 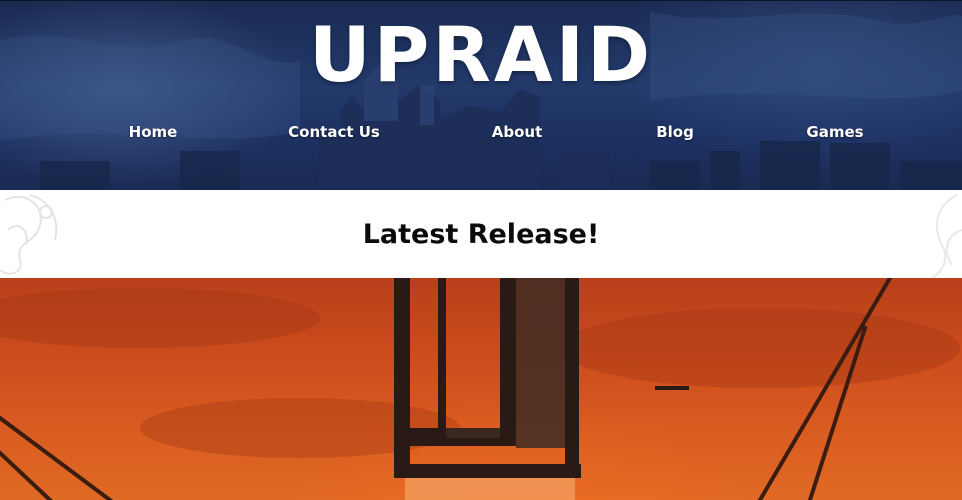 I want to click on nav-games-link: Games, so click(x=834, y=132).